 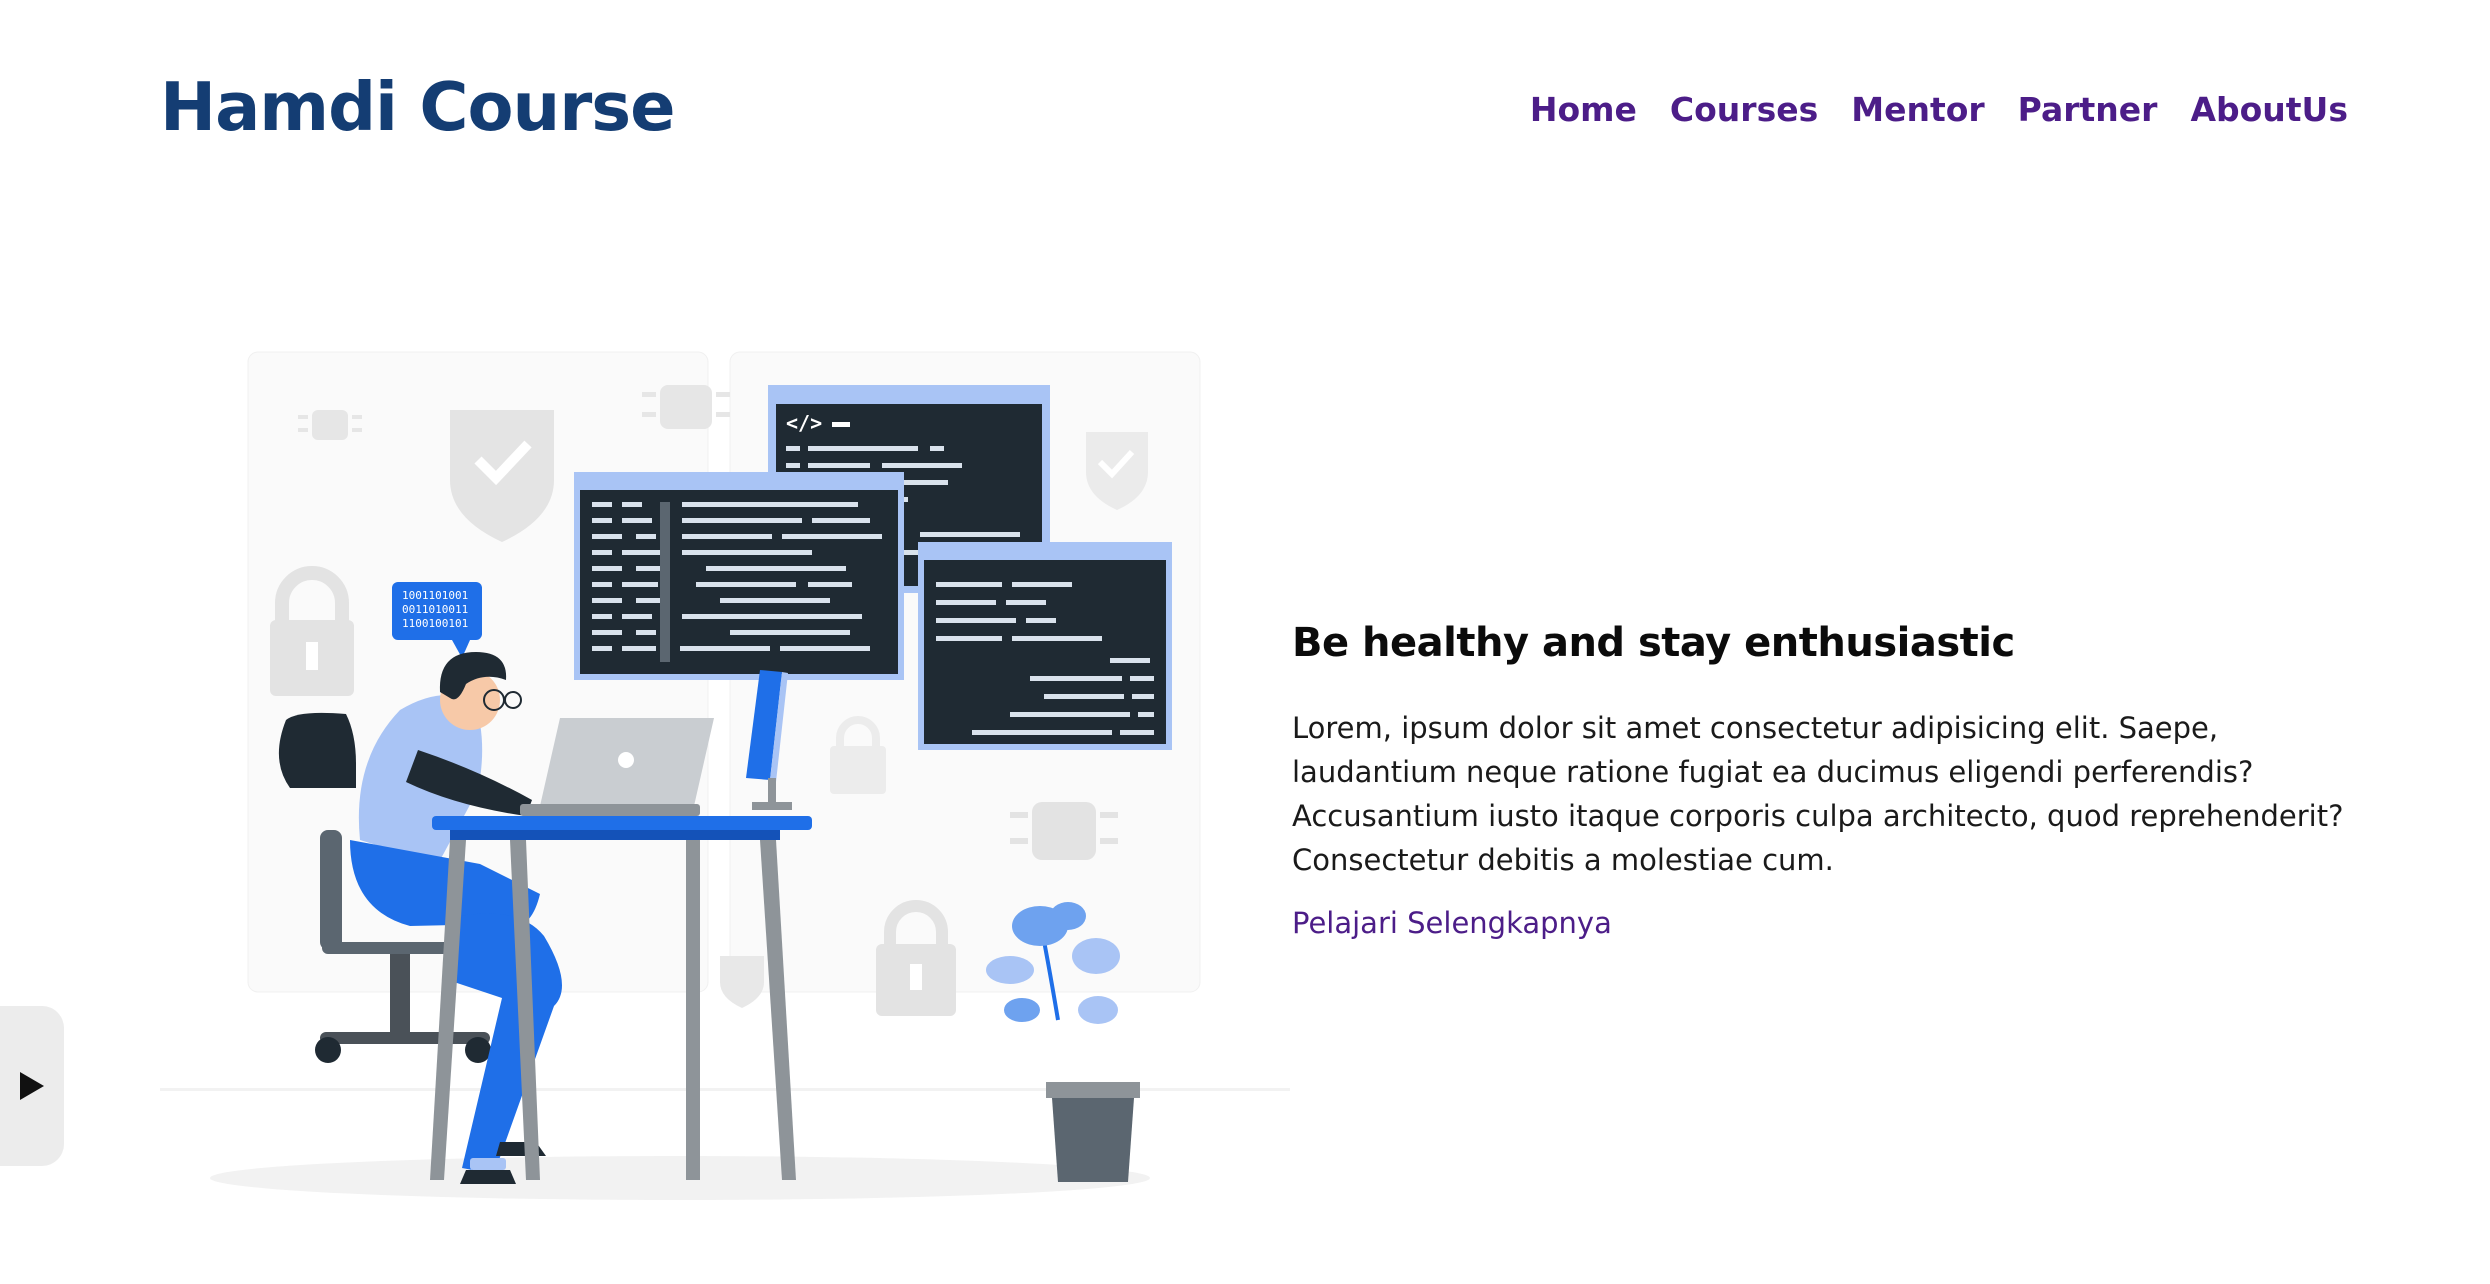 What do you see at coordinates (742, 982) in the screenshot?
I see `shield-icon` at bounding box center [742, 982].